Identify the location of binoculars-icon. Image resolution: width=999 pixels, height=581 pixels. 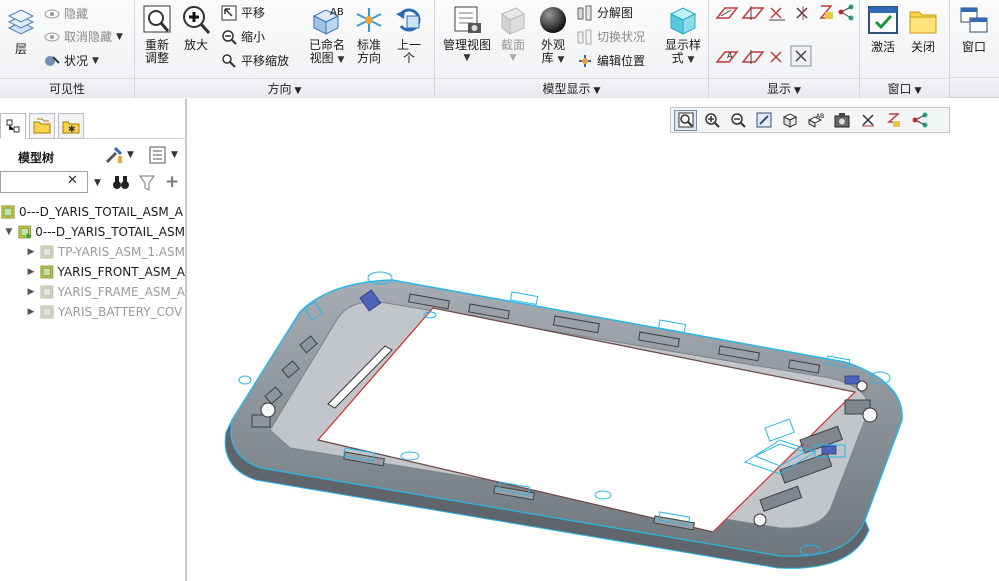
(121, 182).